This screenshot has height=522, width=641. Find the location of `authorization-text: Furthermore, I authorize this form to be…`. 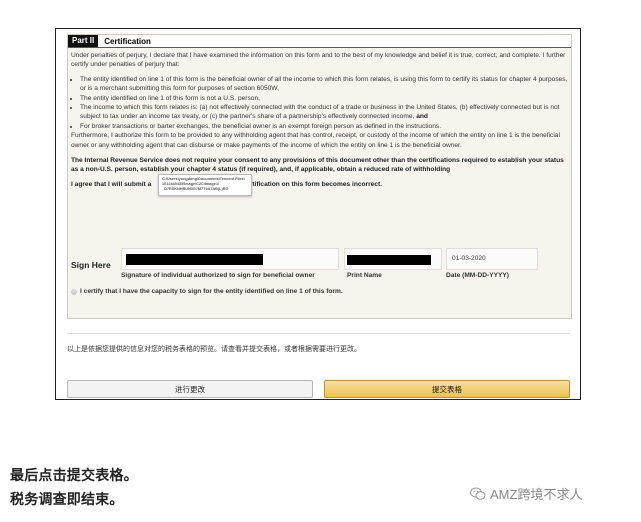

authorization-text: Furthermore, I authorize this form to be… is located at coordinates (315, 140).